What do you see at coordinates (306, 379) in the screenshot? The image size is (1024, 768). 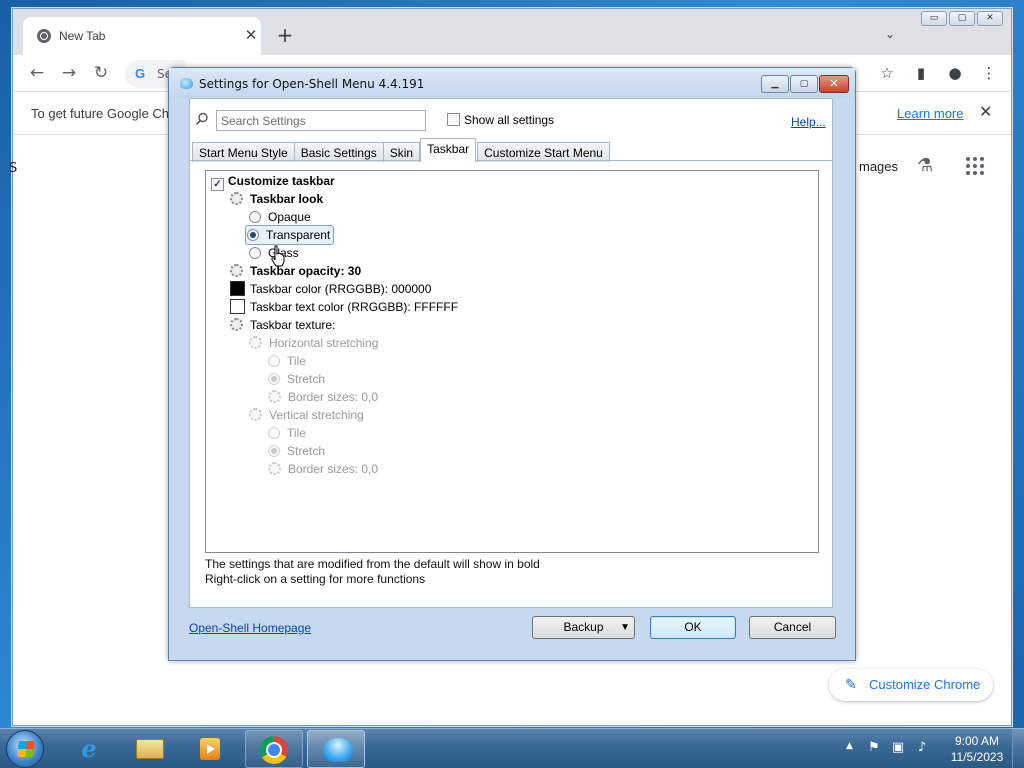 I see `h-stretch-label: Stretch` at bounding box center [306, 379].